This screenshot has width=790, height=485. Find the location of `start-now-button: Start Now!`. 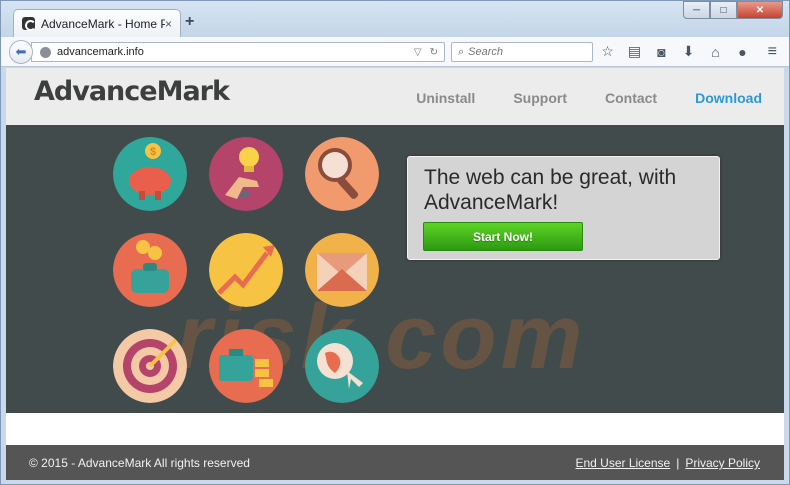

start-now-button: Start Now! is located at coordinates (503, 236).